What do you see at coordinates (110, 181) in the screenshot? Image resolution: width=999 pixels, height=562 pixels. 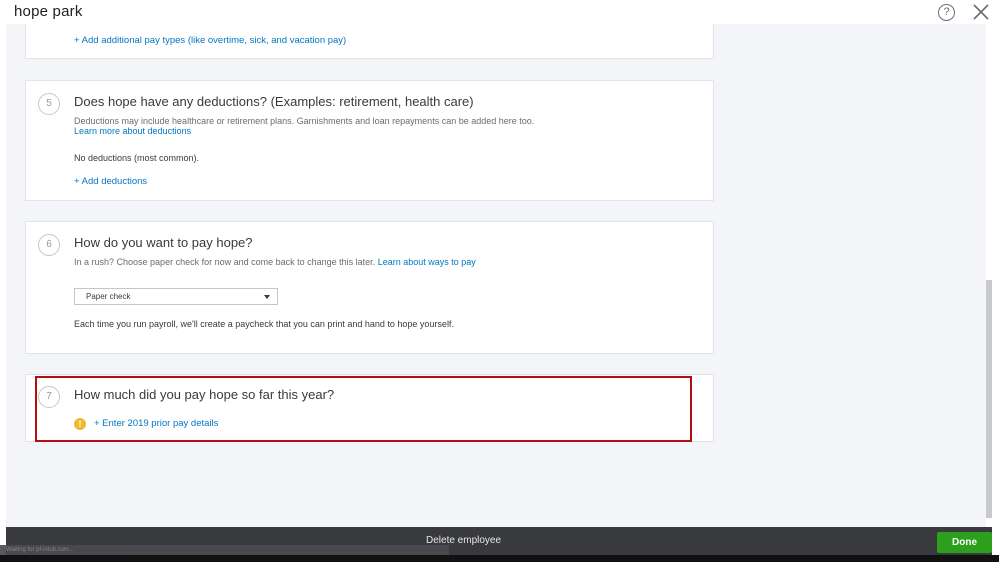 I see `add-deductions-link: + Add deductions` at bounding box center [110, 181].